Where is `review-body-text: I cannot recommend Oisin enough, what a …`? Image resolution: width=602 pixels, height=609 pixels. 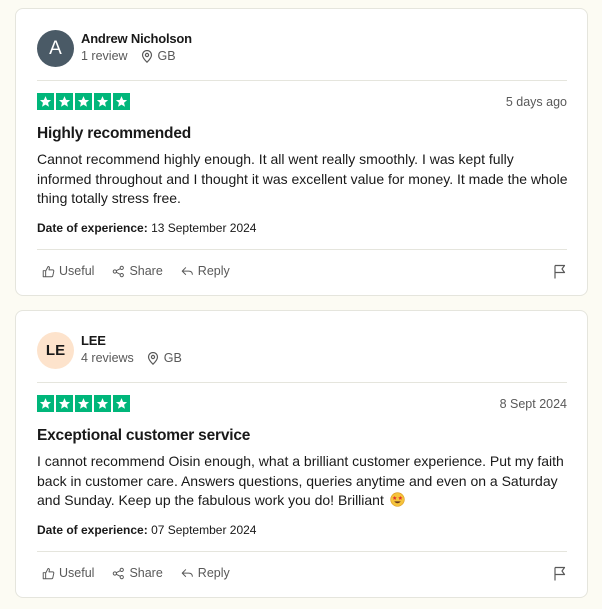
review-body-text: I cannot recommend Oisin enough, what a … is located at coordinates (300, 480).